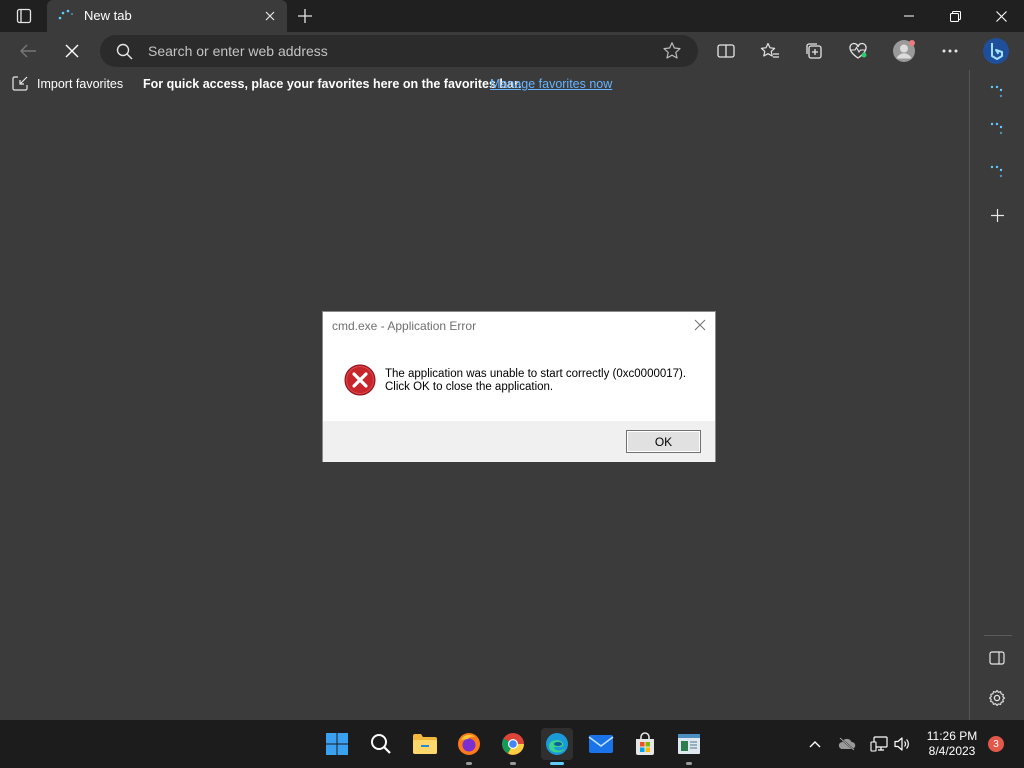  I want to click on sidebar-add-button, so click(997, 215).